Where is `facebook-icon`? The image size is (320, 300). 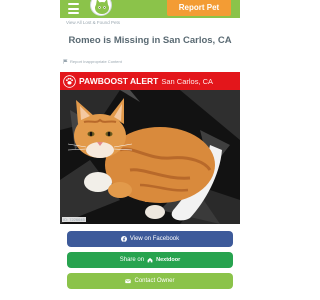 facebook-icon is located at coordinates (123, 239).